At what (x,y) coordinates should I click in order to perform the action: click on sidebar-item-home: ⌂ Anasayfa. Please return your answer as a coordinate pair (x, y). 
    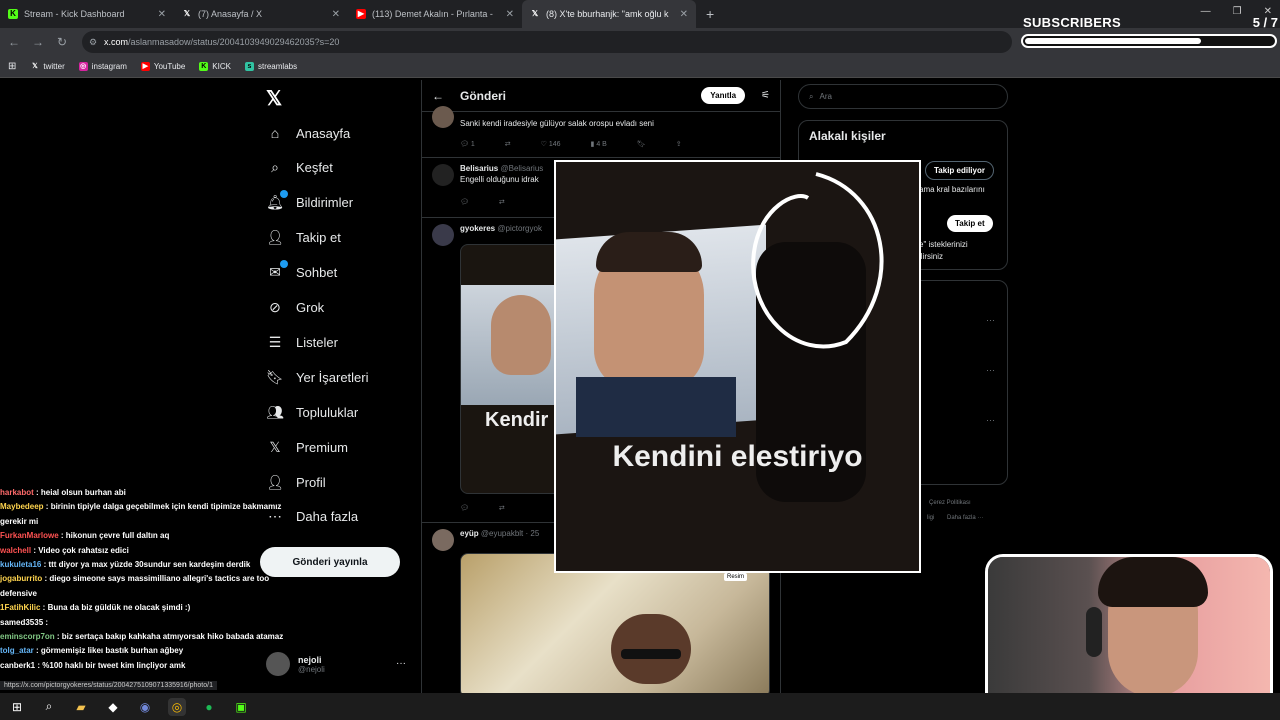
    Looking at the image, I should click on (308, 133).